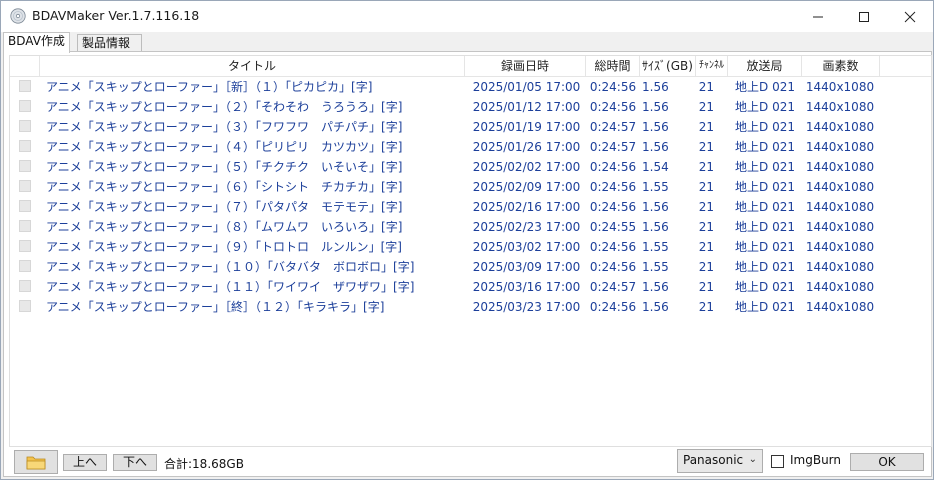 This screenshot has width=934, height=480. Describe the element at coordinates (910, 16) in the screenshot. I see `close-button` at that location.